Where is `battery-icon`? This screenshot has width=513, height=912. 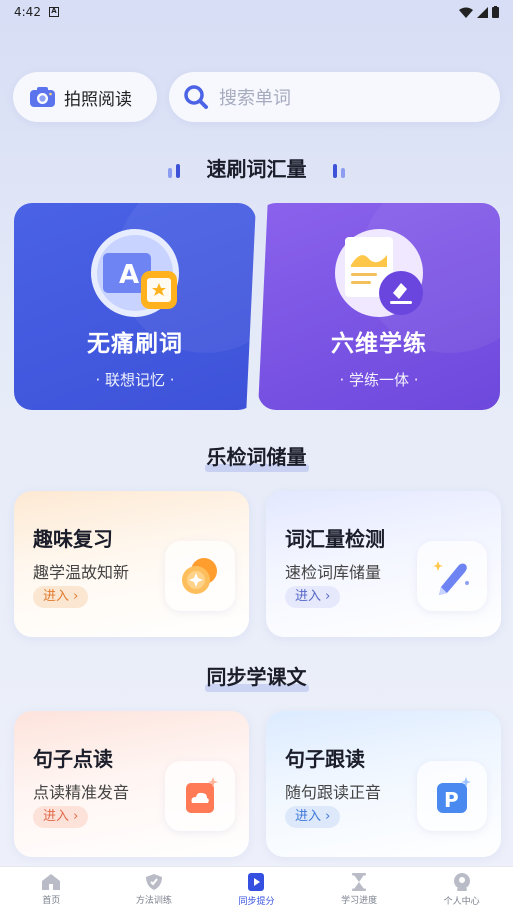
battery-icon is located at coordinates (495, 12).